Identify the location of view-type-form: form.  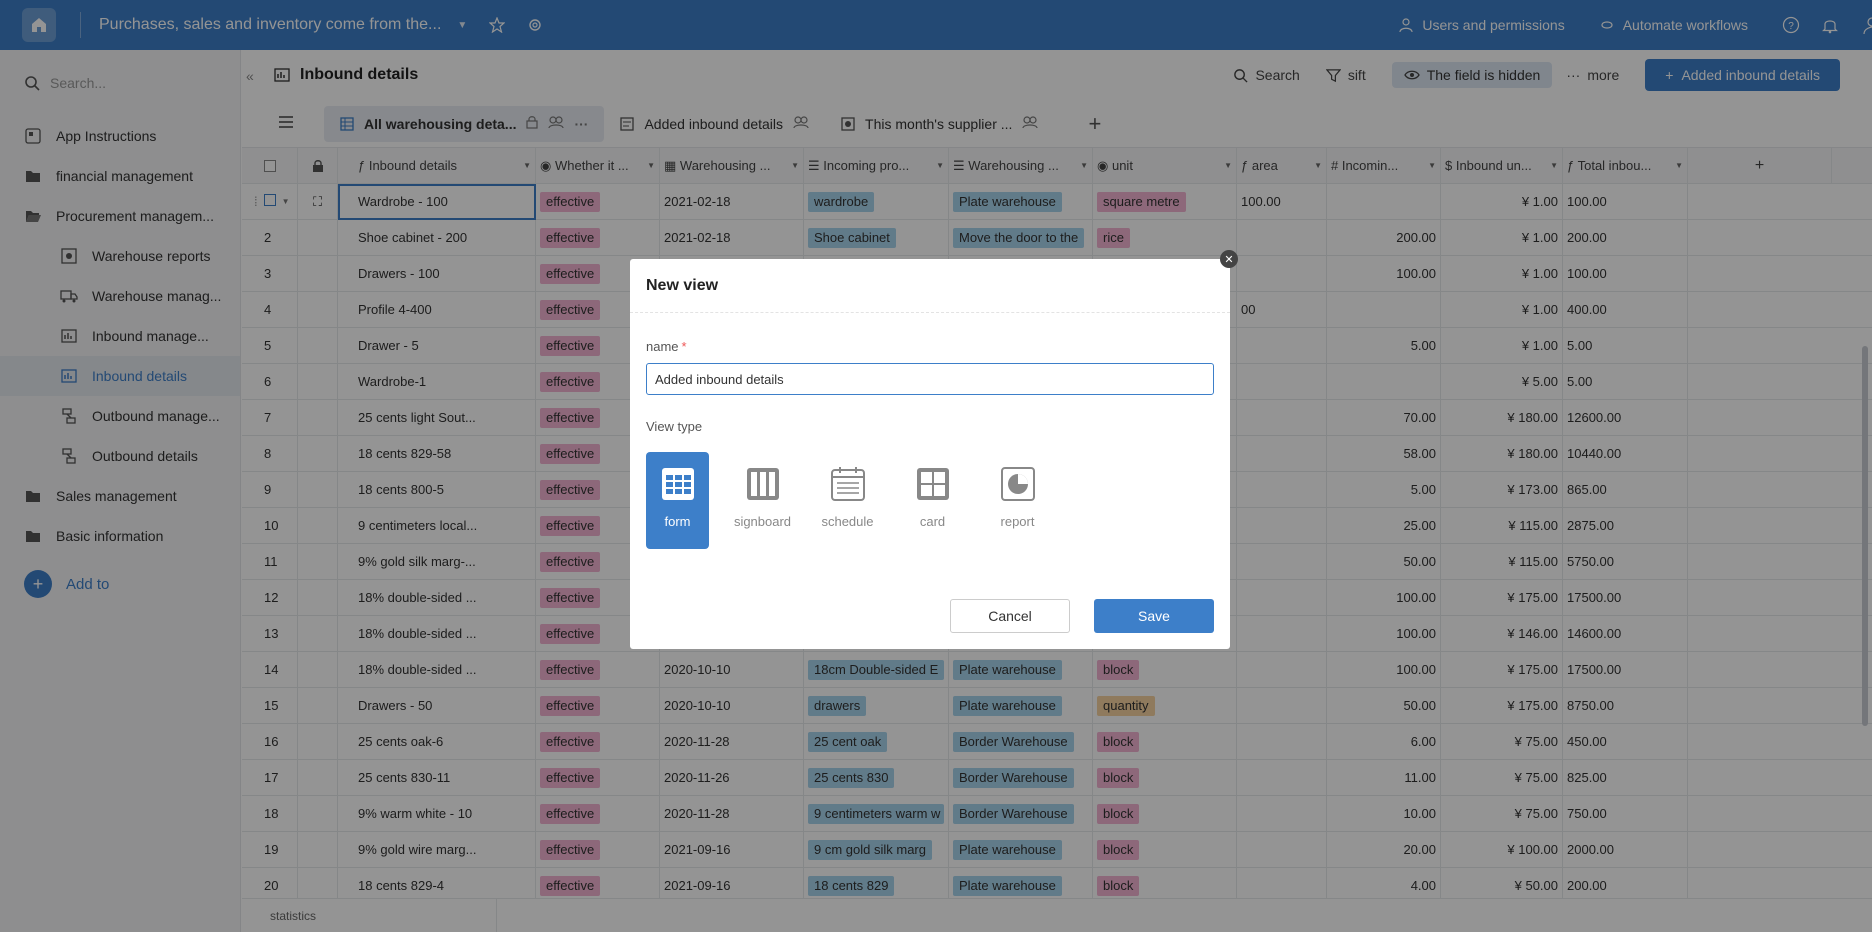
(677, 500).